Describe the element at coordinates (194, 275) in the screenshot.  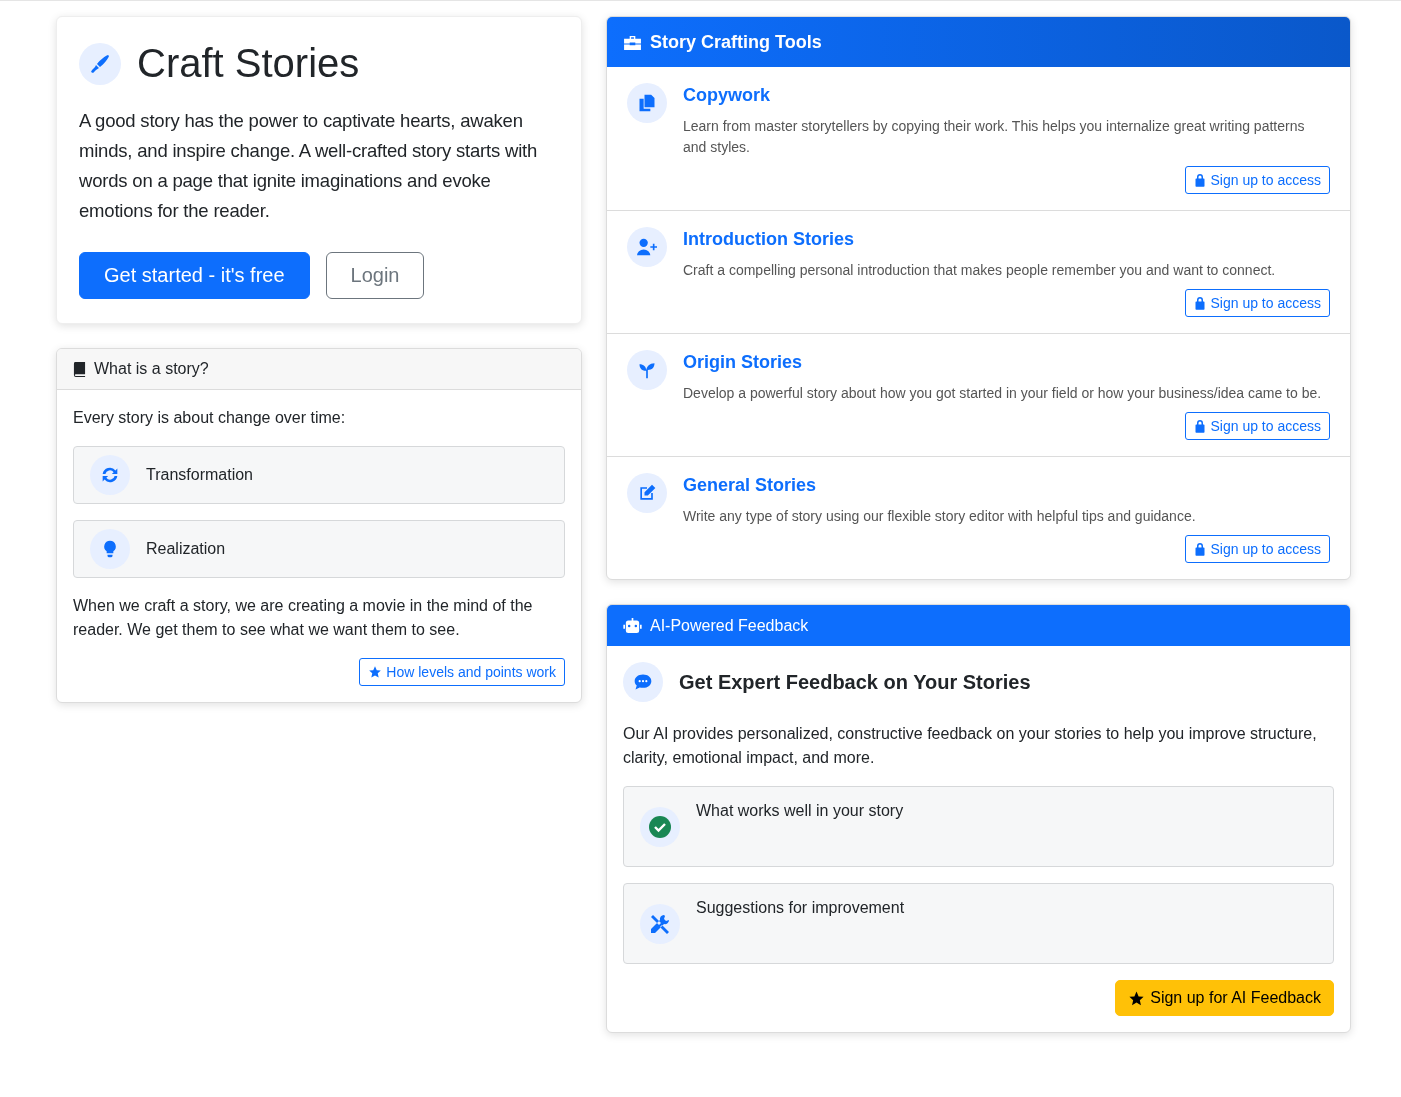
I see `get-started-button: Get started - it's free` at that location.